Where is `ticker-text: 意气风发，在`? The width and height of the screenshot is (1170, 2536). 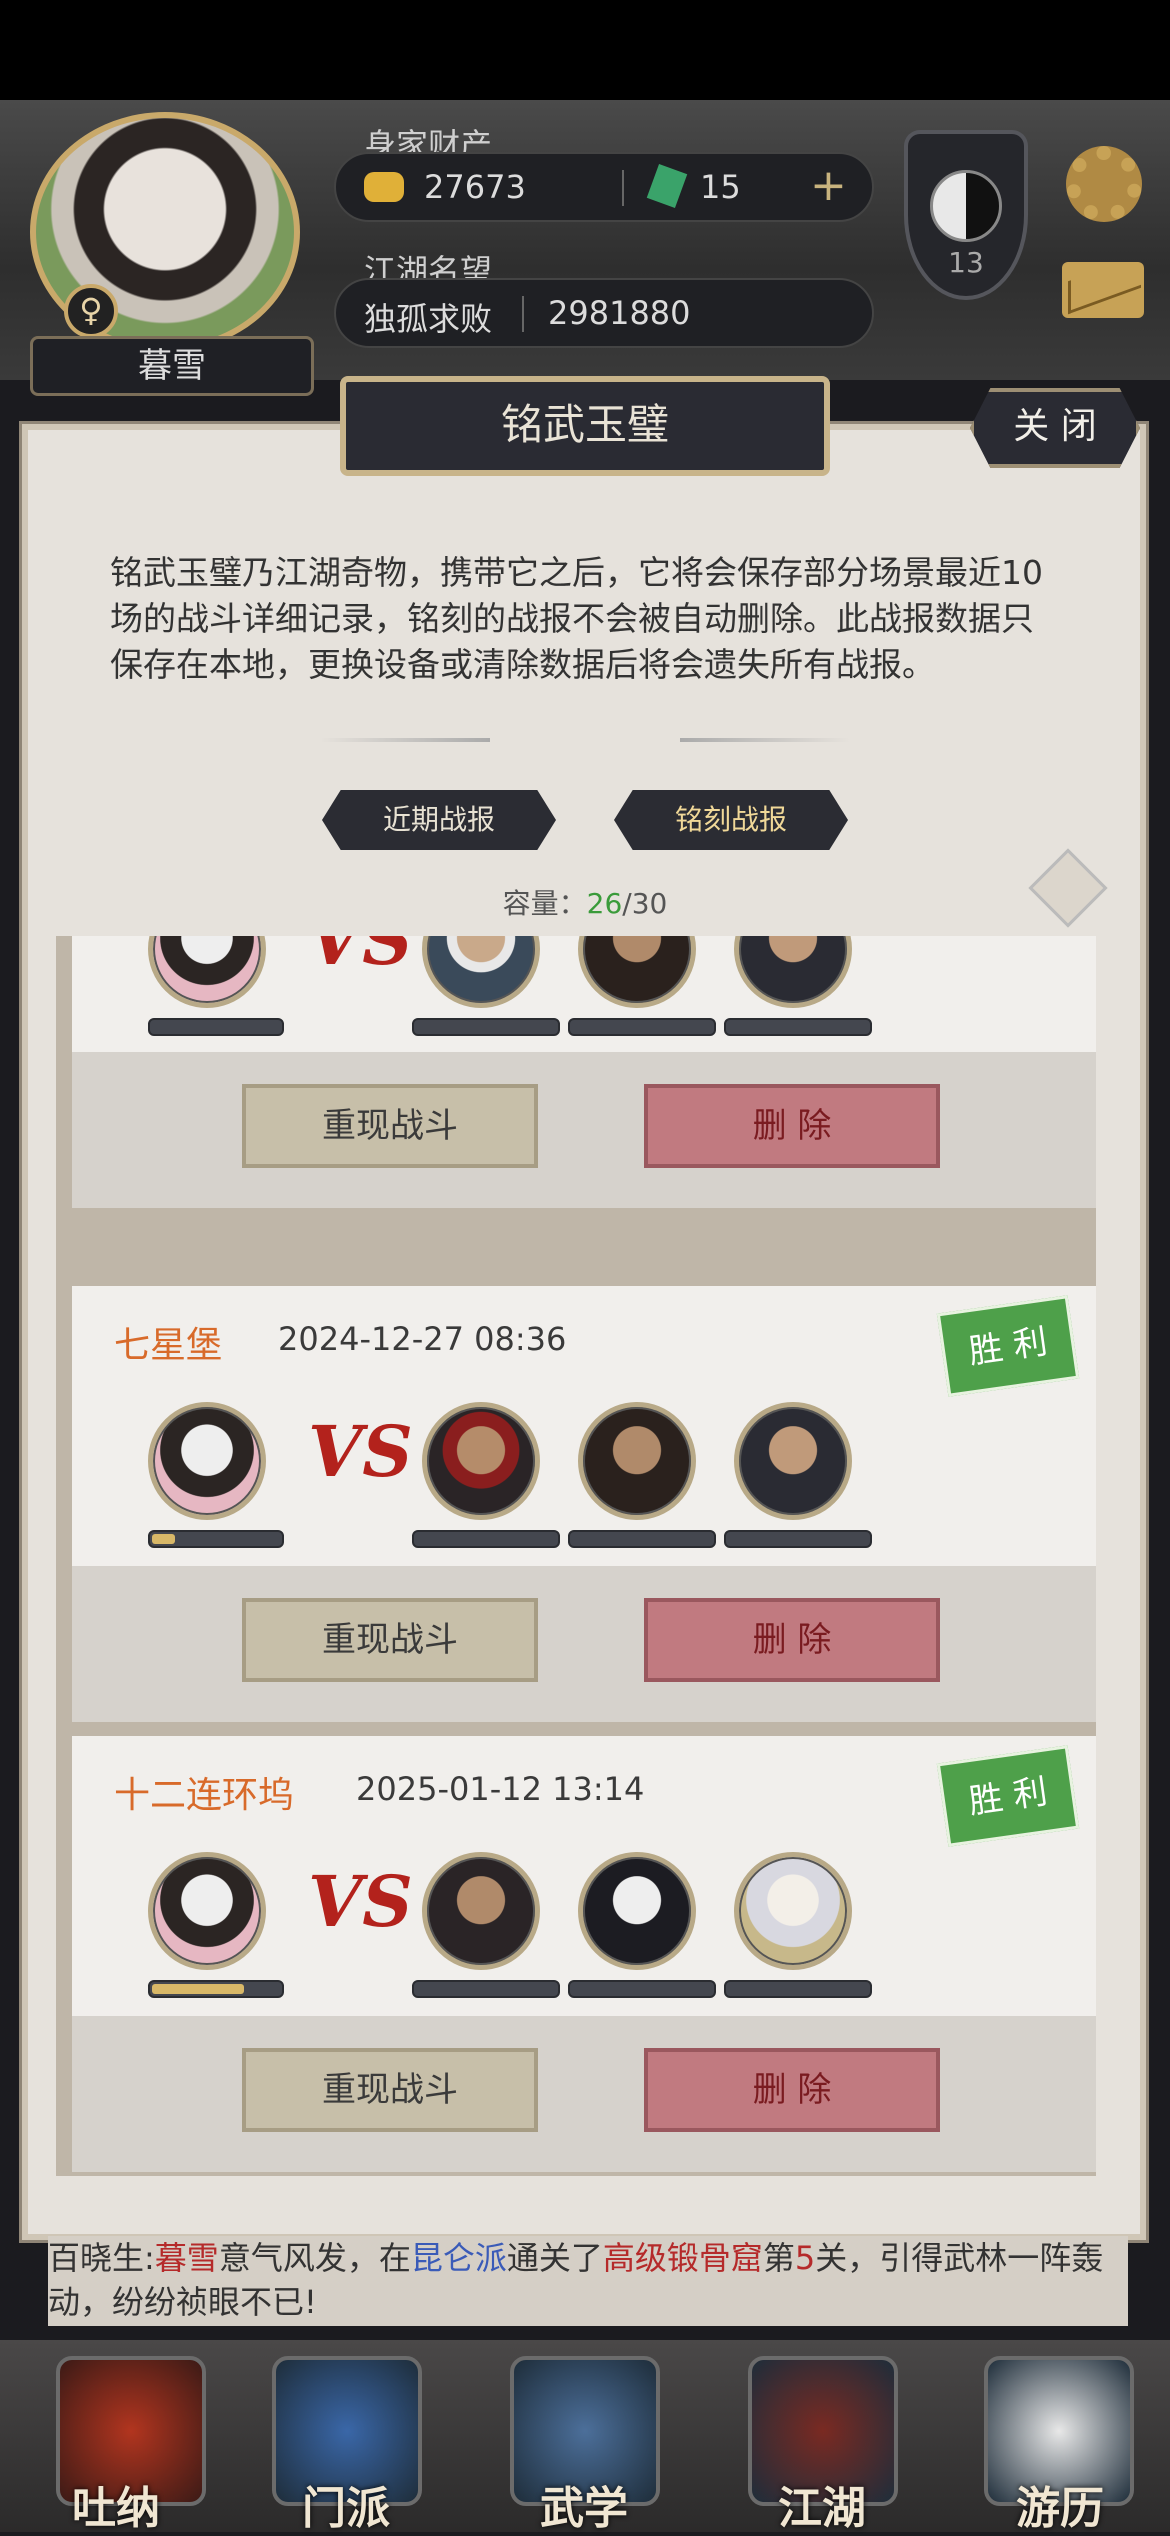
ticker-text: 意气风发，在 is located at coordinates (314, 2258).